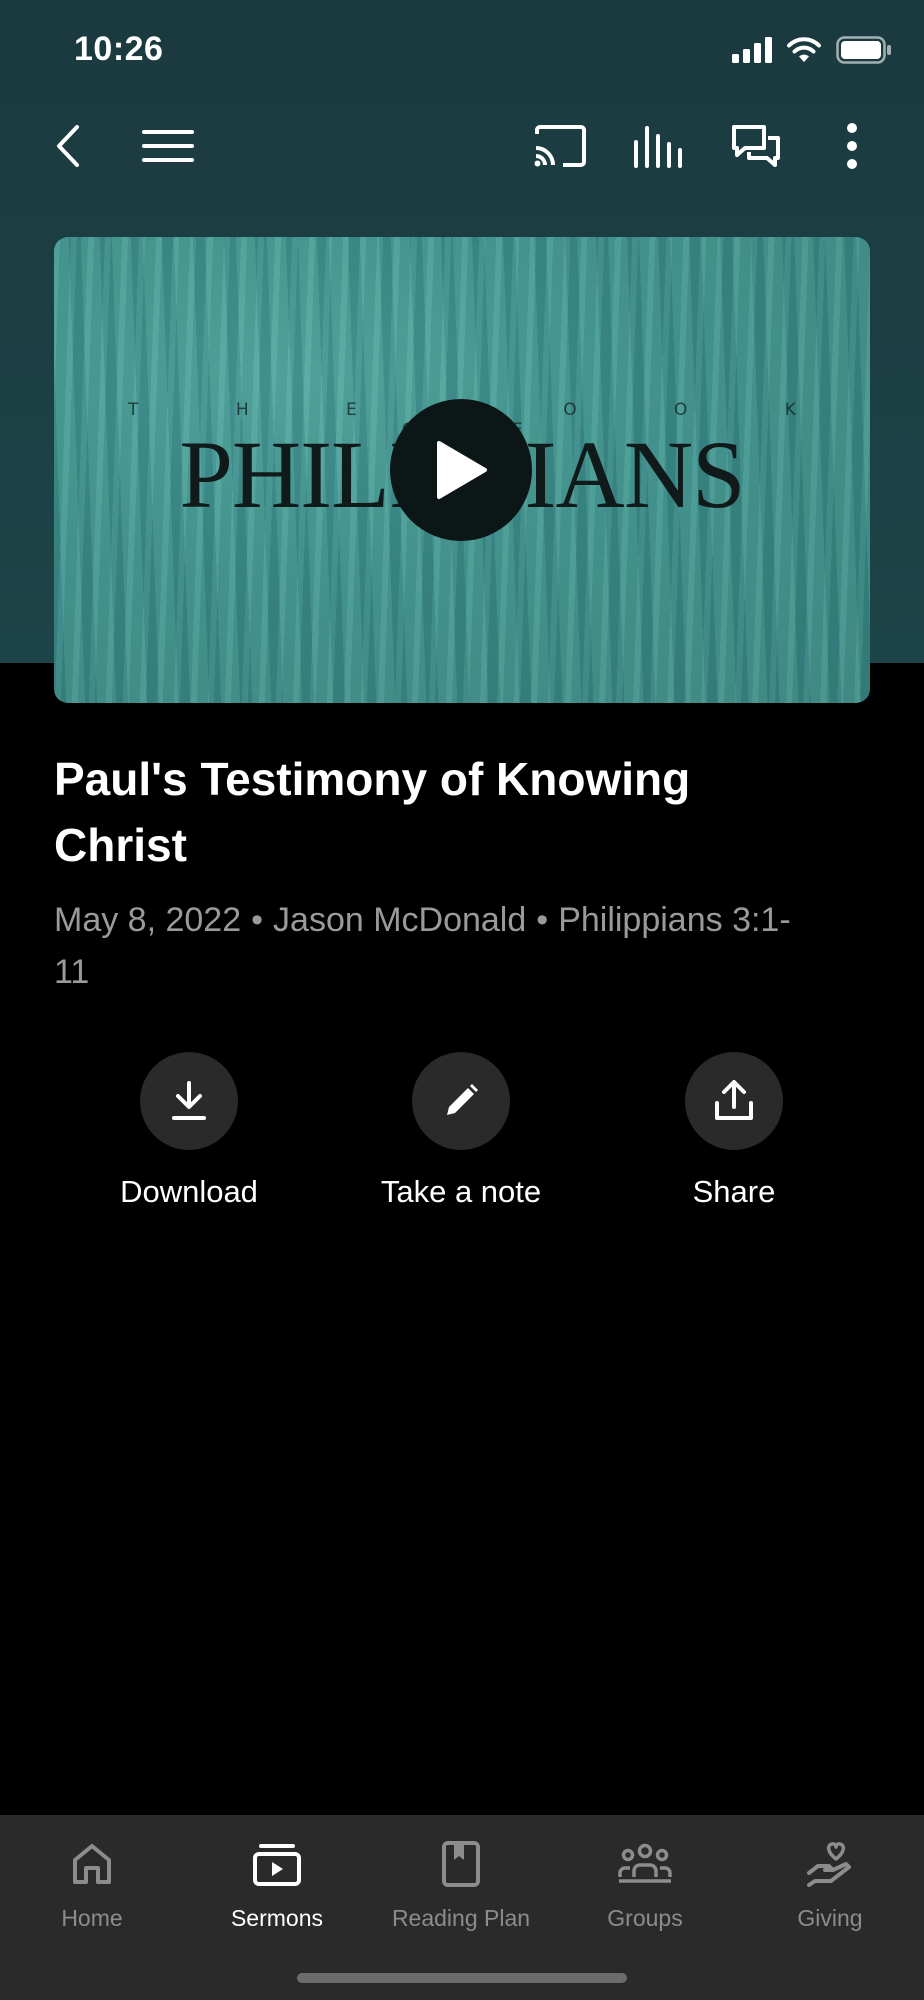 This screenshot has height=2000, width=924. Describe the element at coordinates (658, 146) in the screenshot. I see `audio-bars-icon` at that location.